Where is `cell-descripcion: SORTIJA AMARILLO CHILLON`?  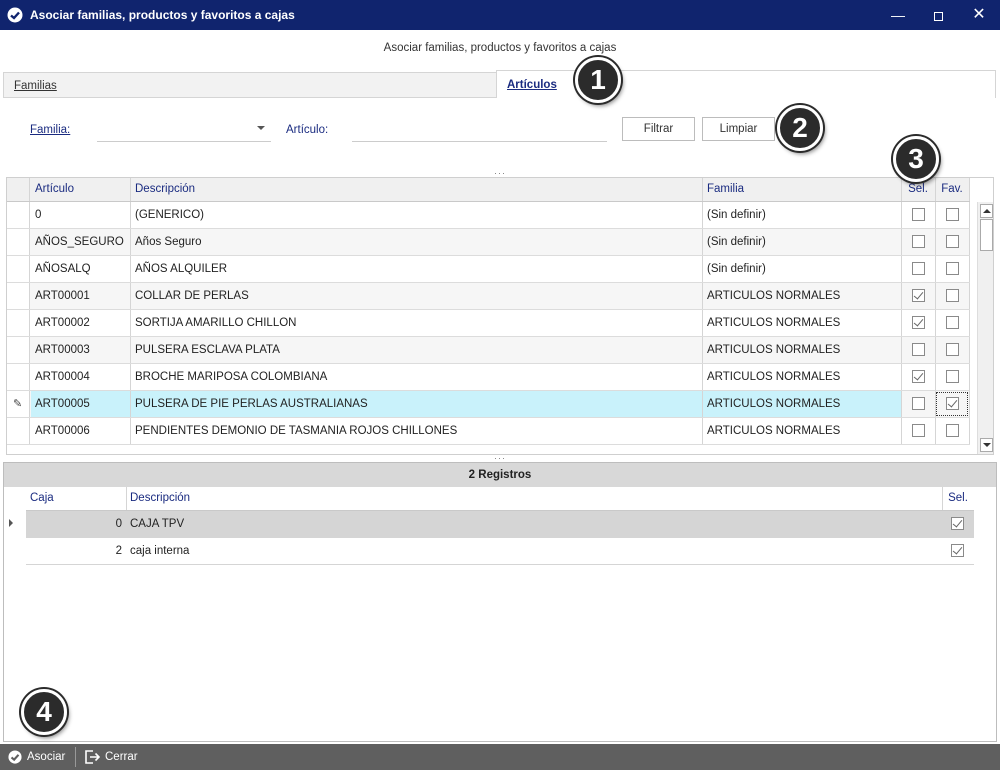 cell-descripcion: SORTIJA AMARILLO CHILLON is located at coordinates (417, 323).